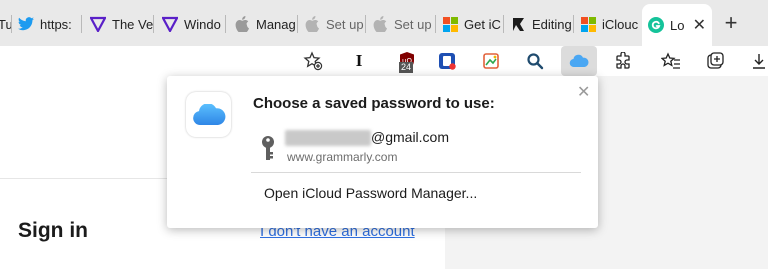 The height and width of the screenshot is (269, 768). Describe the element at coordinates (202, 24) in the screenshot. I see `tab-label: Windo` at that location.